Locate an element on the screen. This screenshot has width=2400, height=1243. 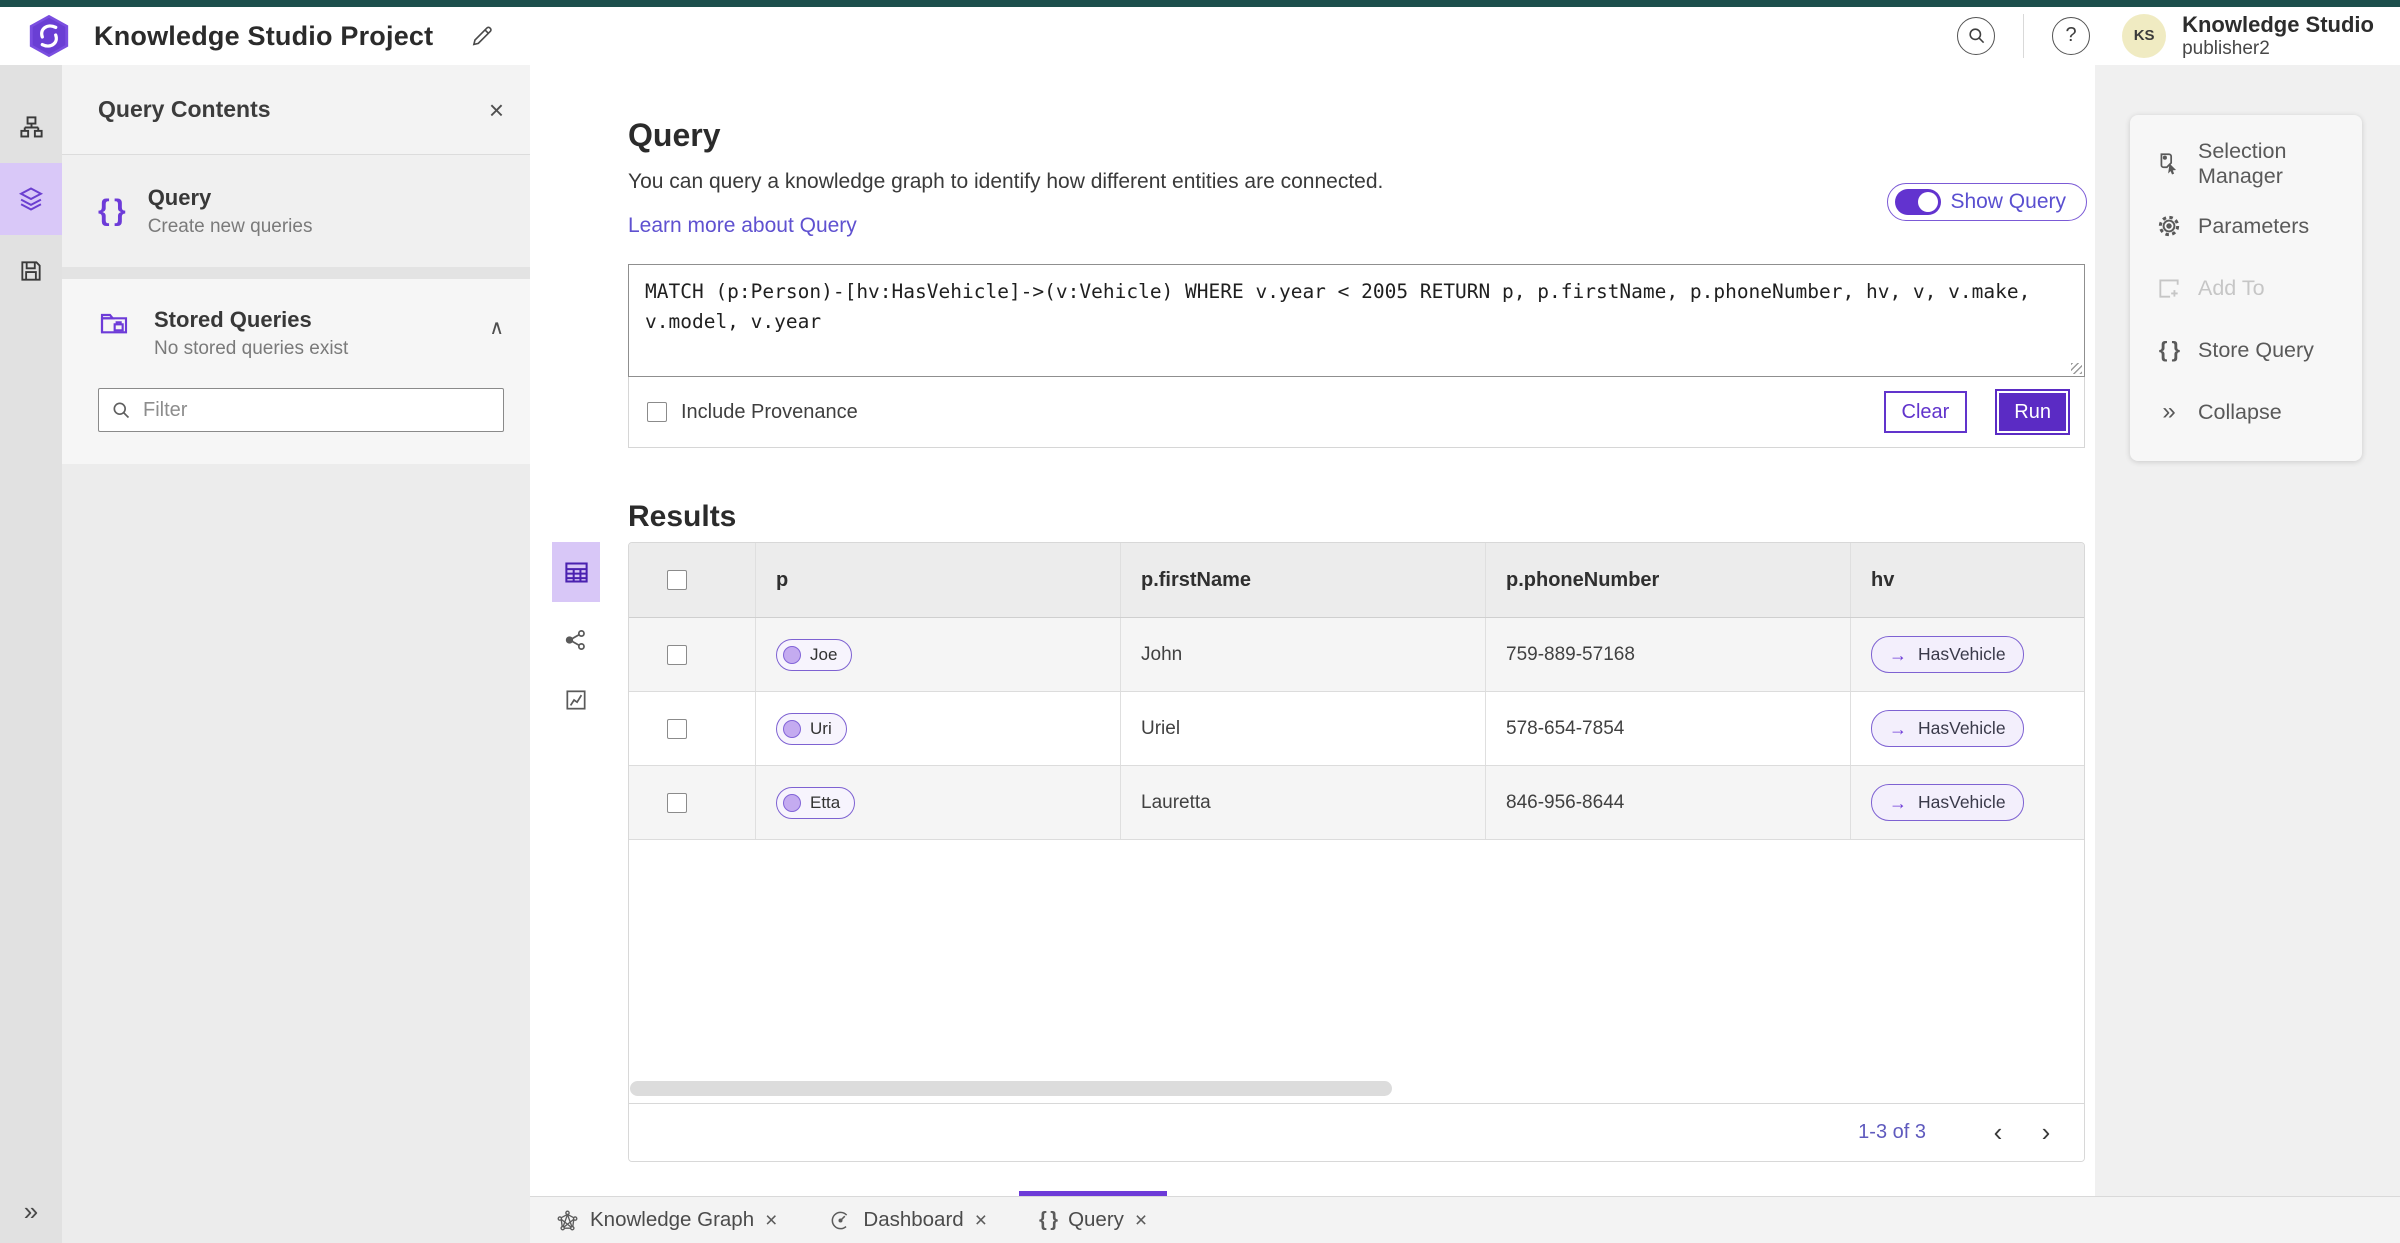
layers-icon is located at coordinates (31, 199).